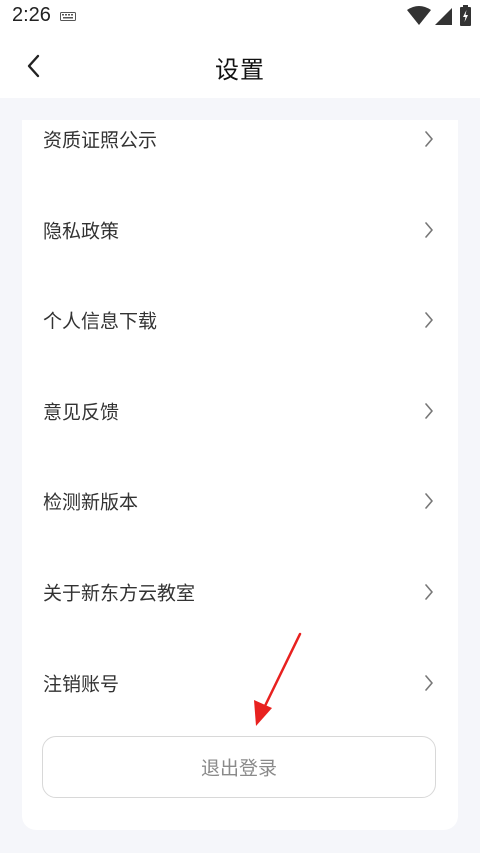  Describe the element at coordinates (240, 683) in the screenshot. I see `menu-item-delete-account: 注销账号` at that location.